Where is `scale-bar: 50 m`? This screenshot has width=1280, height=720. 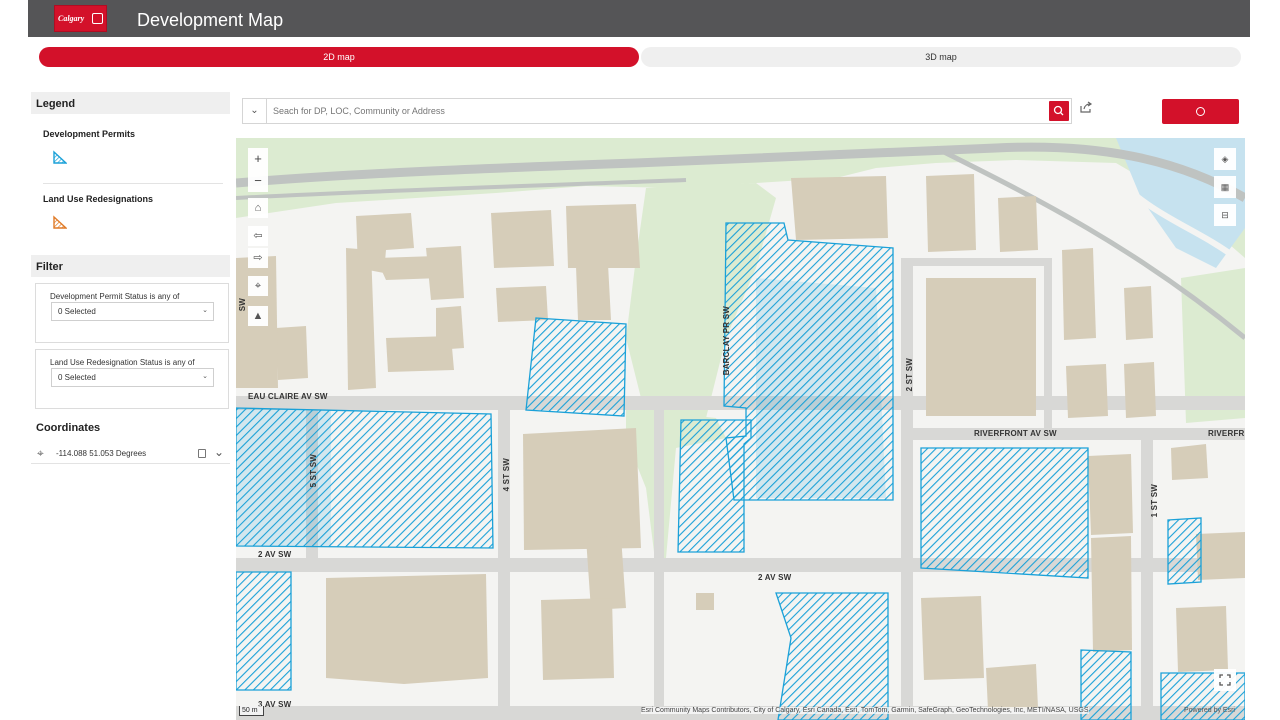
scale-bar: 50 m is located at coordinates (251, 711).